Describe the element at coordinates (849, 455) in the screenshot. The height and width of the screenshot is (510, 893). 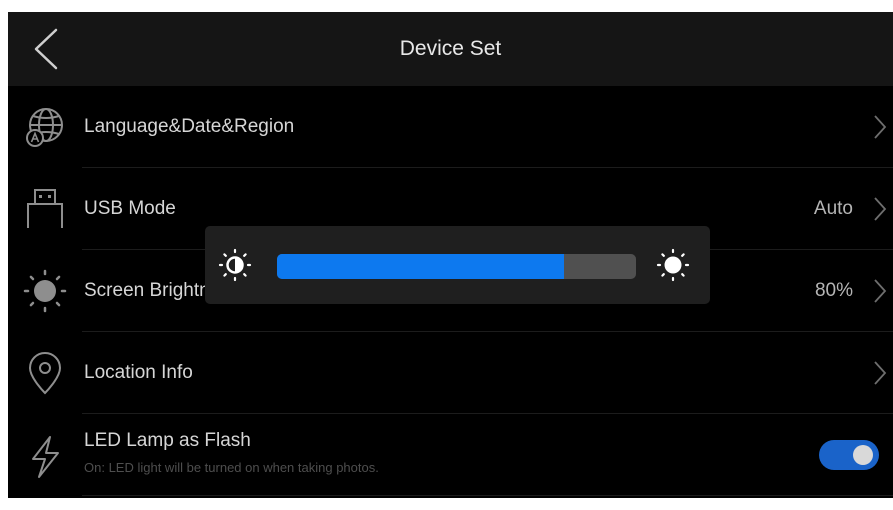
I see `led-flash-toggle` at that location.